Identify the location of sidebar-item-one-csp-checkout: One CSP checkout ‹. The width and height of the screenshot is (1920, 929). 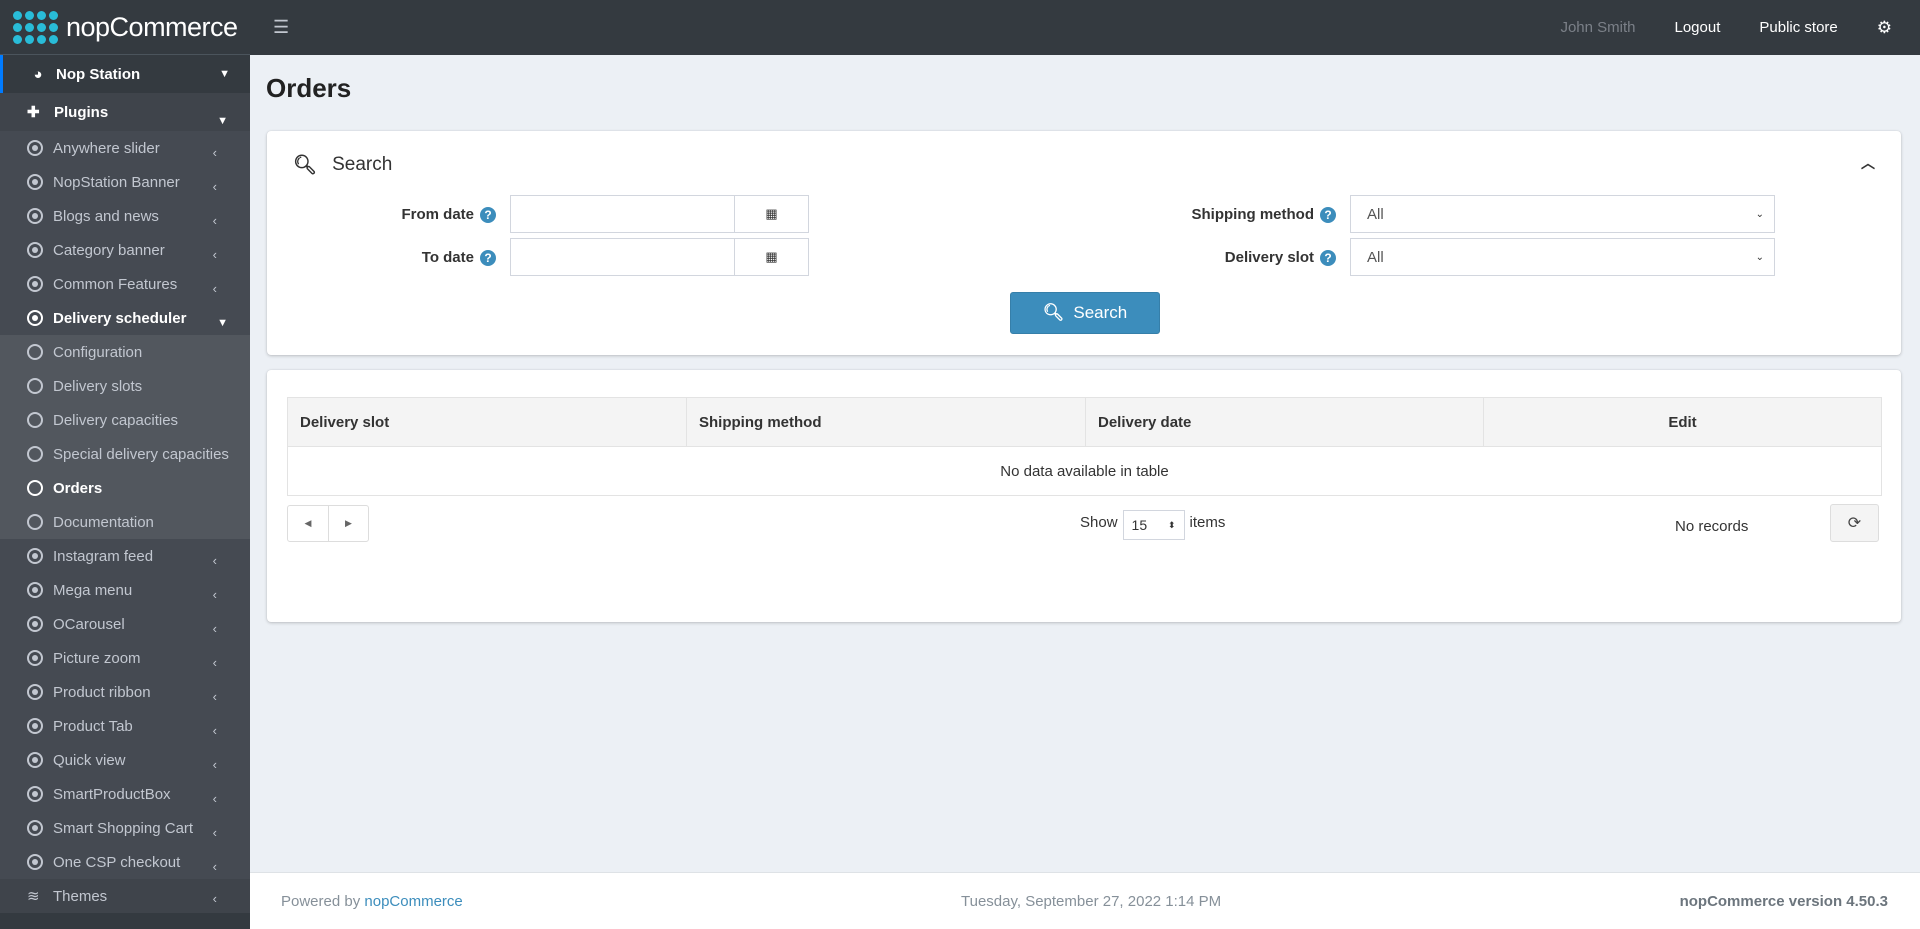
(125, 862).